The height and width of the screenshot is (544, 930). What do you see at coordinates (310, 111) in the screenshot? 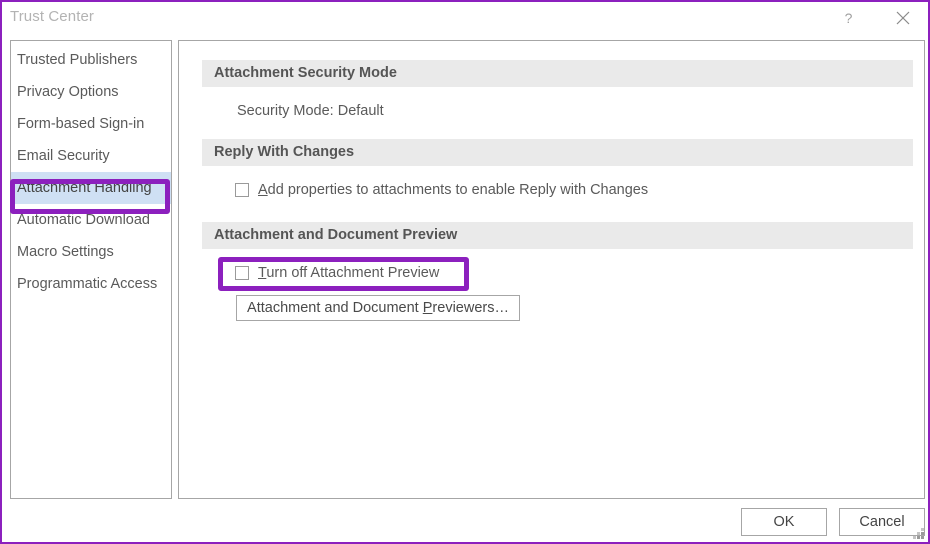
I see `security-mode-value: Security Mode: Default` at bounding box center [310, 111].